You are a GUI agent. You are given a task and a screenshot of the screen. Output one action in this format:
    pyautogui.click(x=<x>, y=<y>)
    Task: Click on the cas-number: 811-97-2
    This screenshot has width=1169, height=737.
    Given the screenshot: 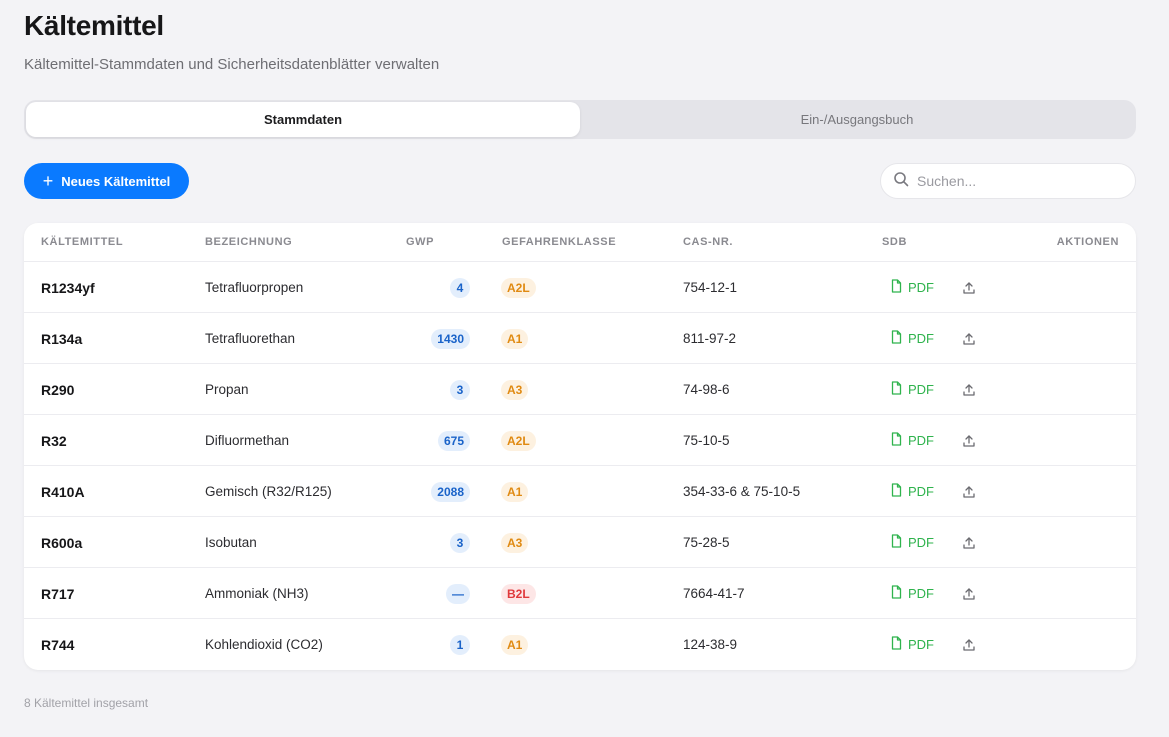 What is the action you would take?
    pyautogui.click(x=710, y=338)
    